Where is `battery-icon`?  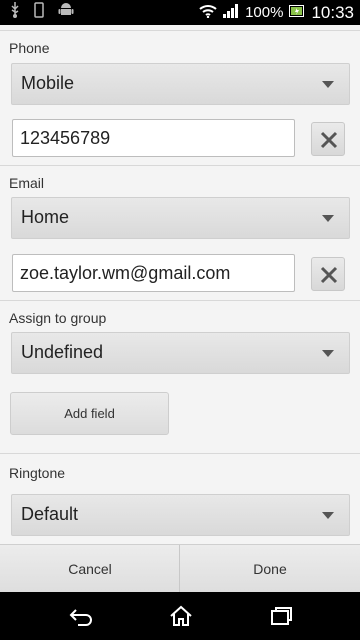 battery-icon is located at coordinates (297, 13).